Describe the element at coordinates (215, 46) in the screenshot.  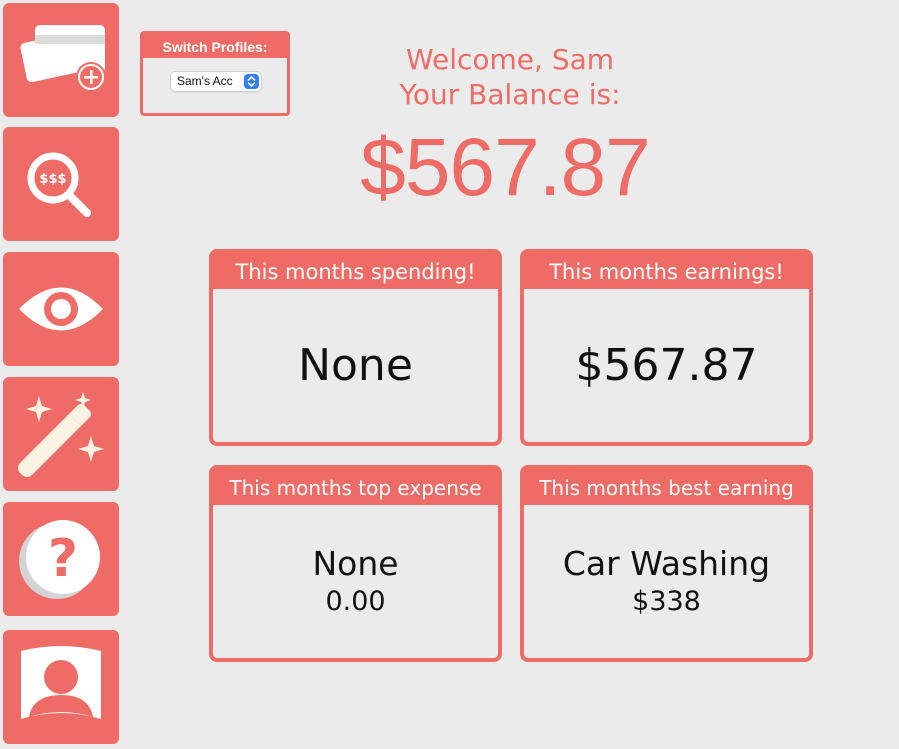
I see `switch-profile-title: Switch Profiles:` at that location.